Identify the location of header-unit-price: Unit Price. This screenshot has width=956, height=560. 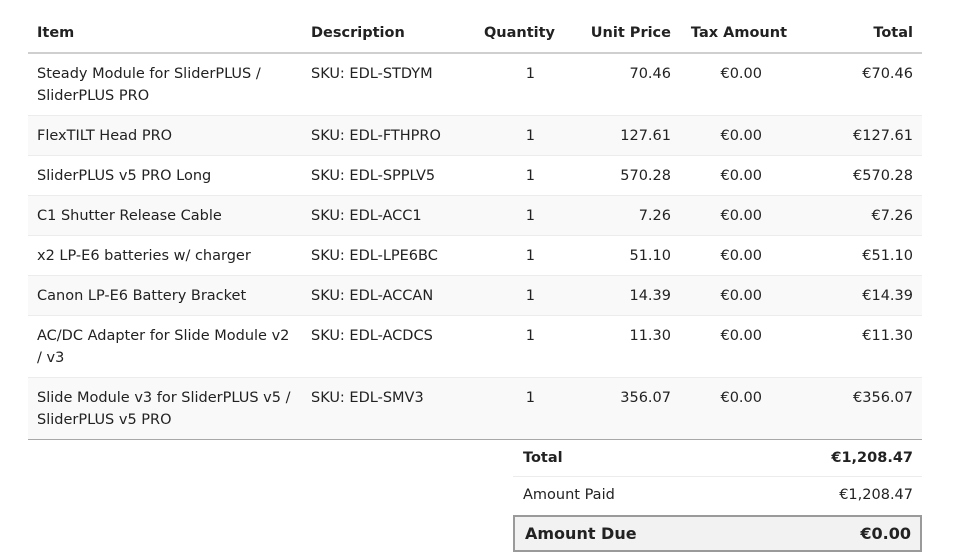
(622, 34).